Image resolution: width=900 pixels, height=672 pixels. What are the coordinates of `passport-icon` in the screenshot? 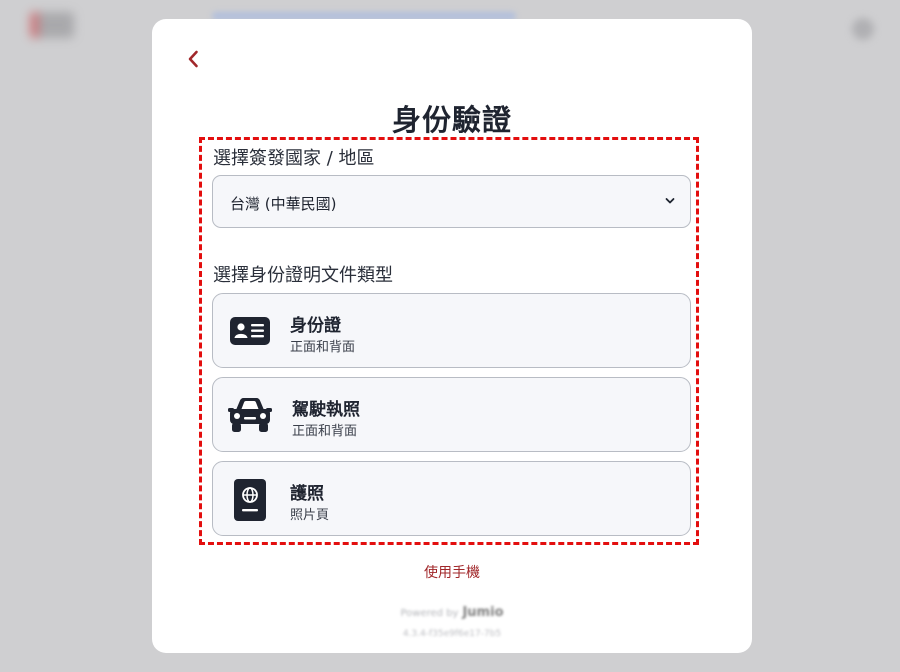 It's located at (250, 500).